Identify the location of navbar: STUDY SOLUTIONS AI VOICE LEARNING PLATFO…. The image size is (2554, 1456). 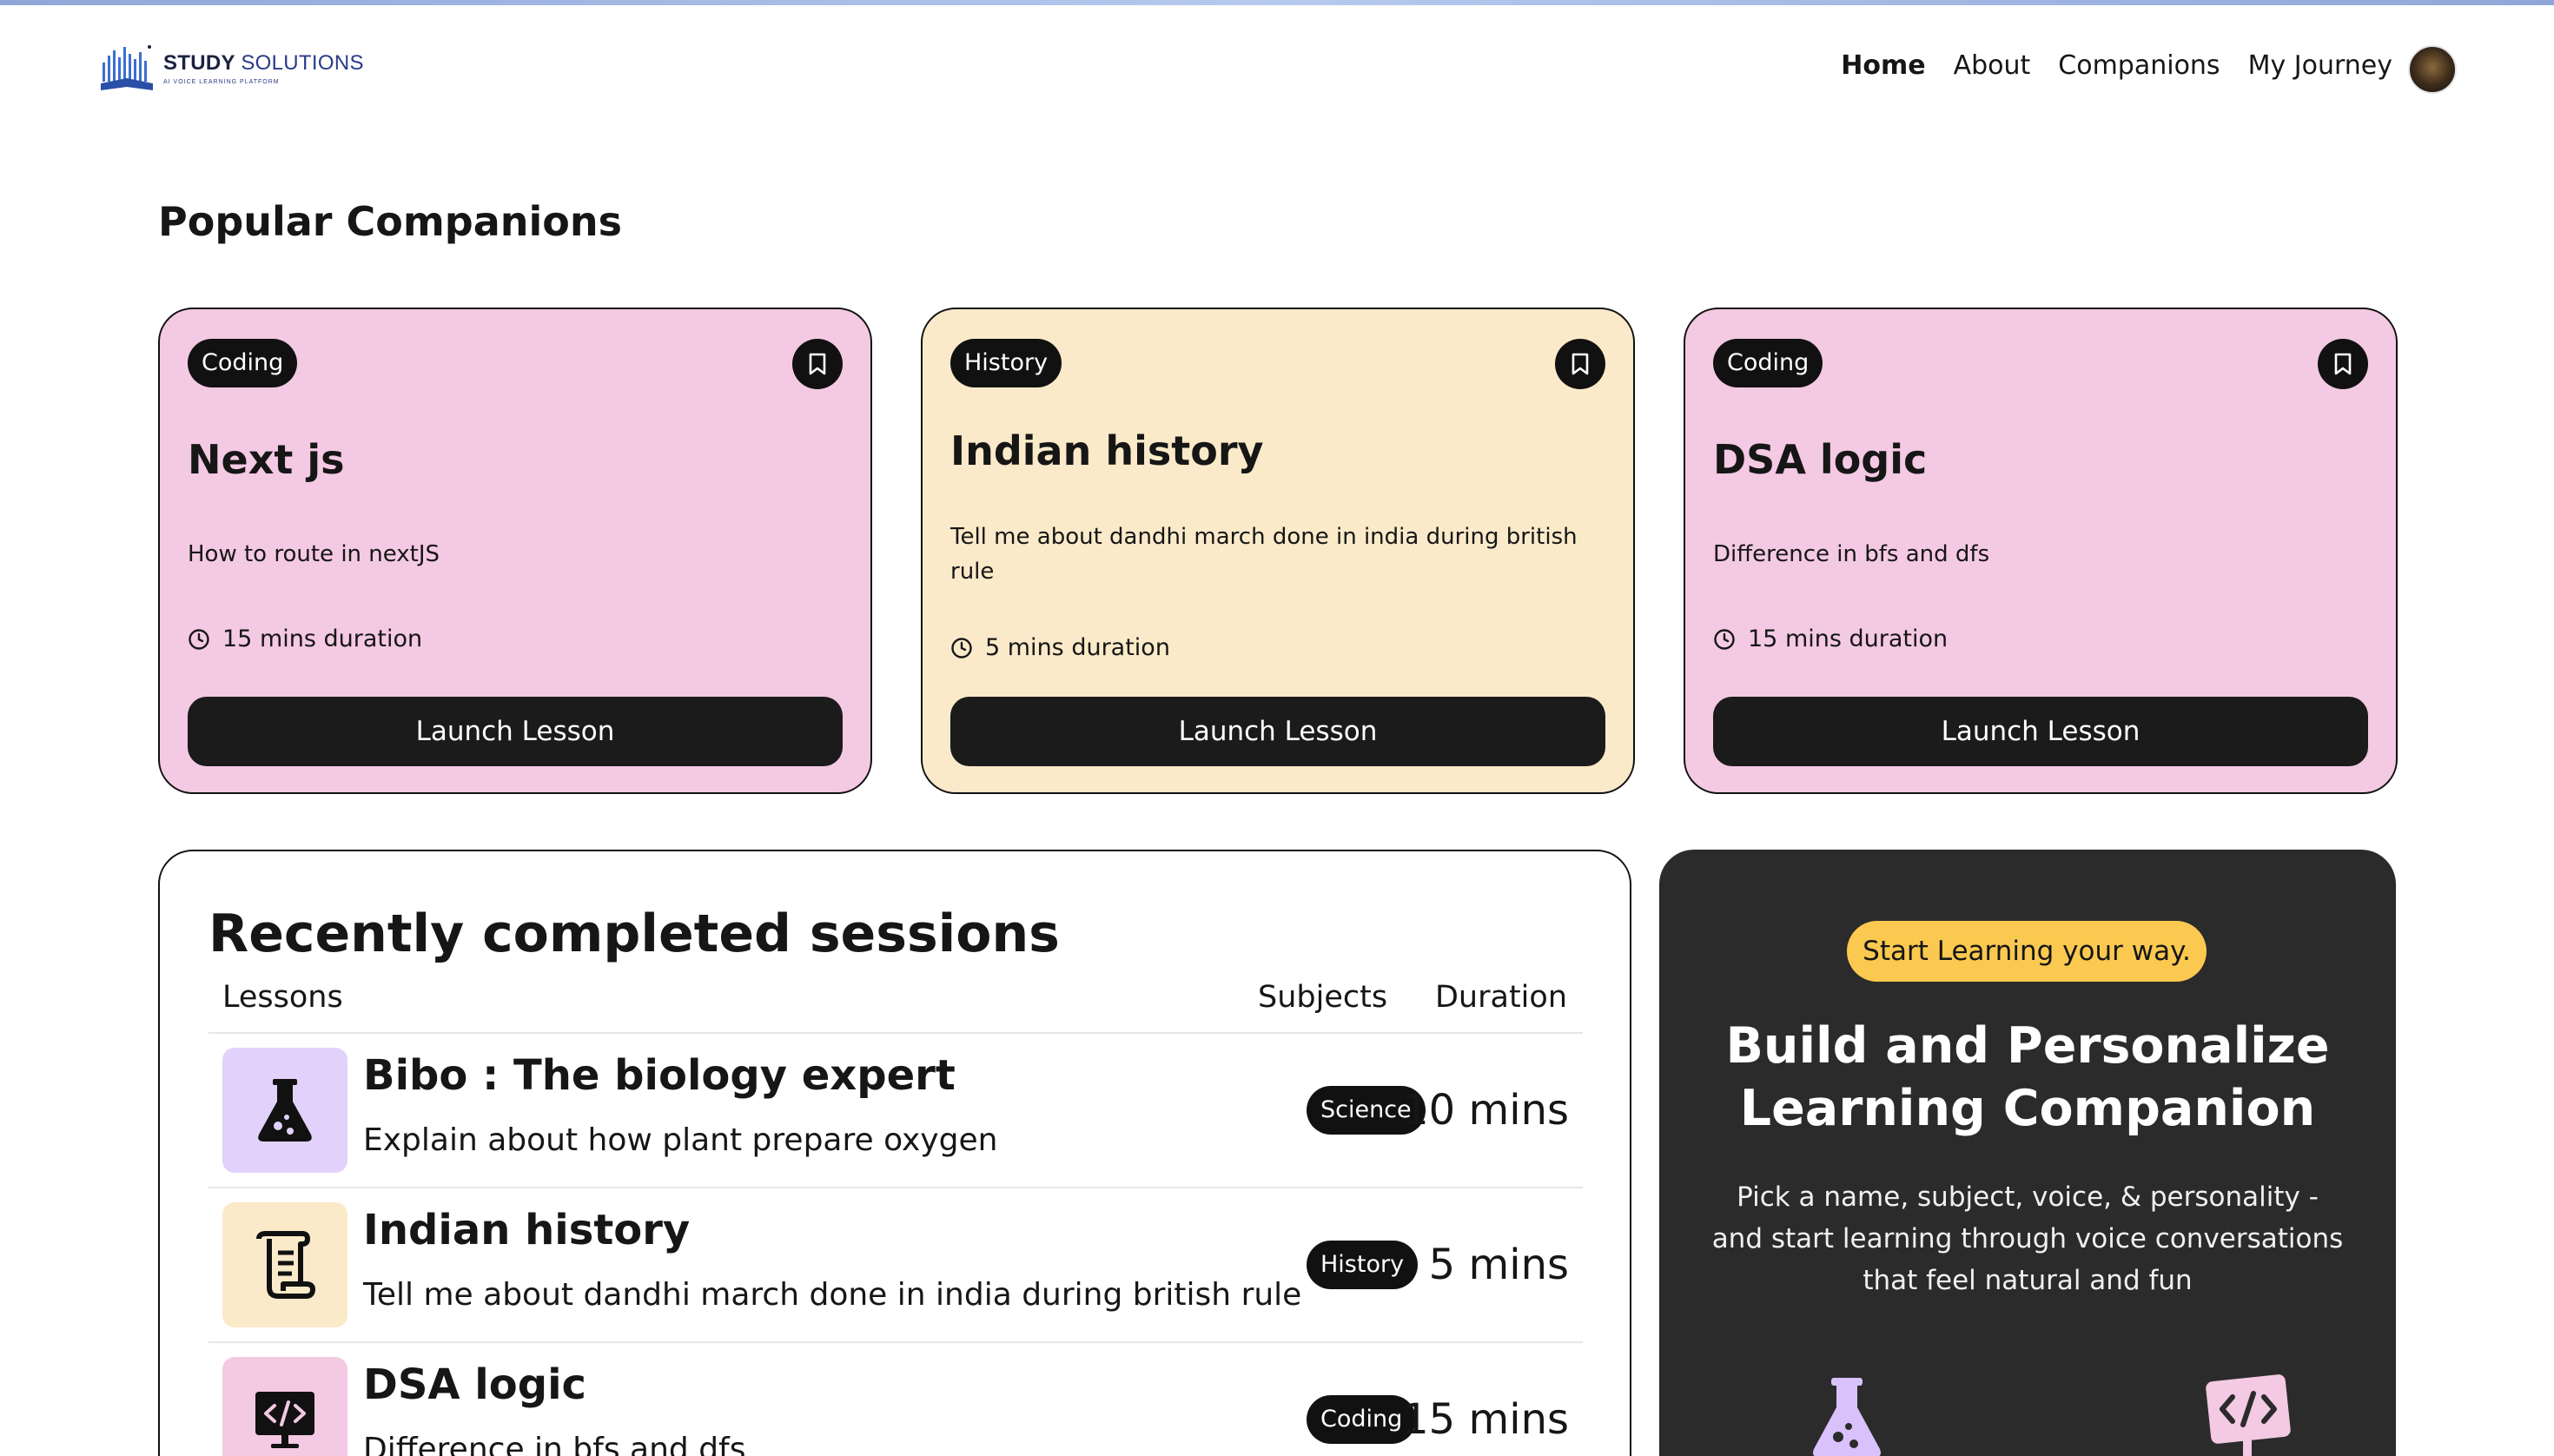
(1277, 66).